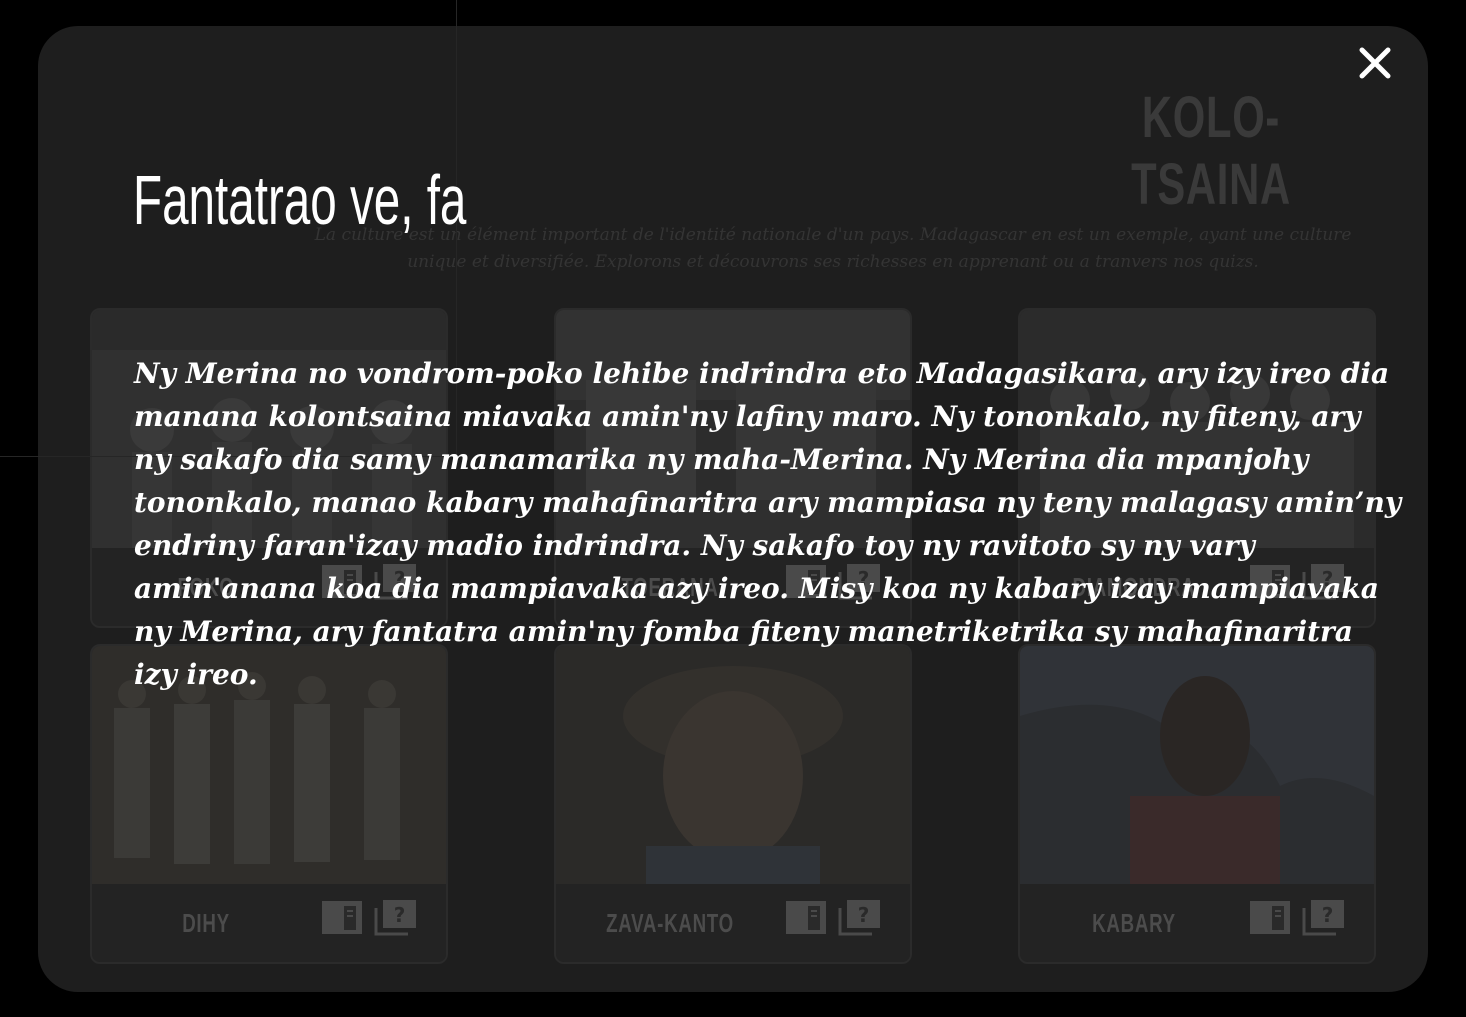  What do you see at coordinates (670, 923) in the screenshot?
I see `card-title: ZAVA-KANTO` at bounding box center [670, 923].